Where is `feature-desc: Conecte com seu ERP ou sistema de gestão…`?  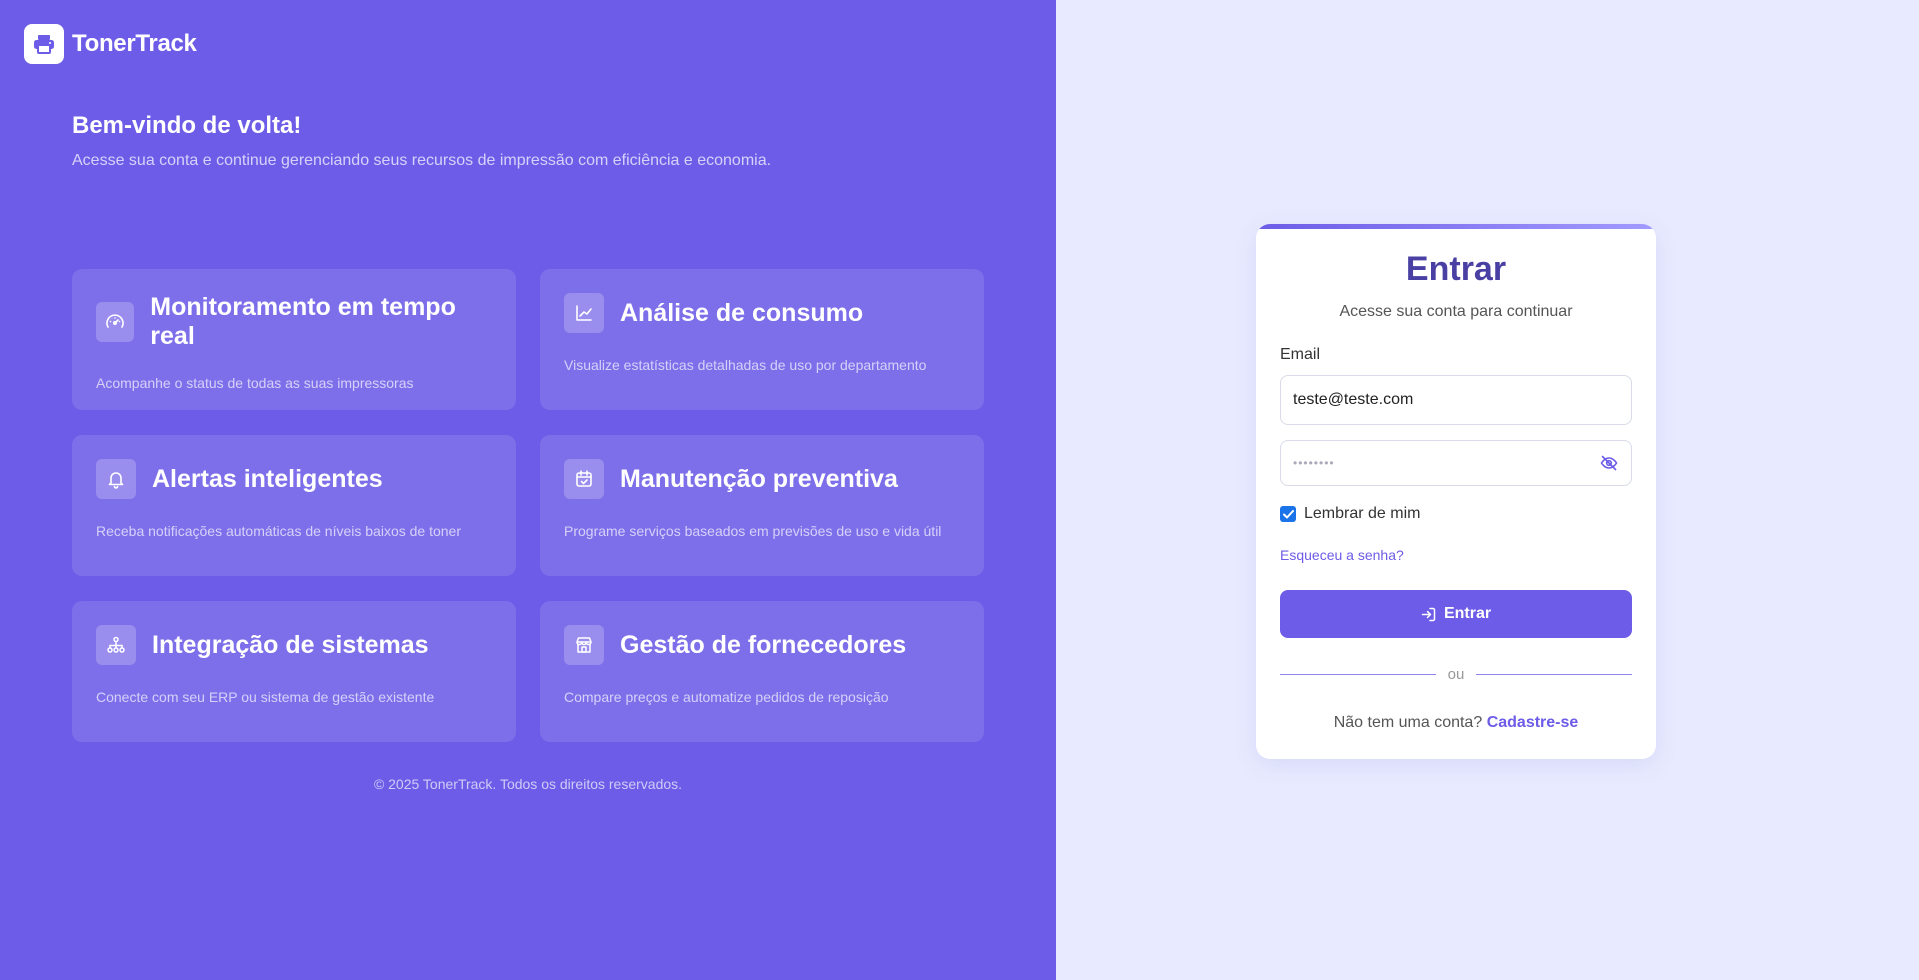 feature-desc: Conecte com seu ERP ou sistema de gestão… is located at coordinates (265, 697).